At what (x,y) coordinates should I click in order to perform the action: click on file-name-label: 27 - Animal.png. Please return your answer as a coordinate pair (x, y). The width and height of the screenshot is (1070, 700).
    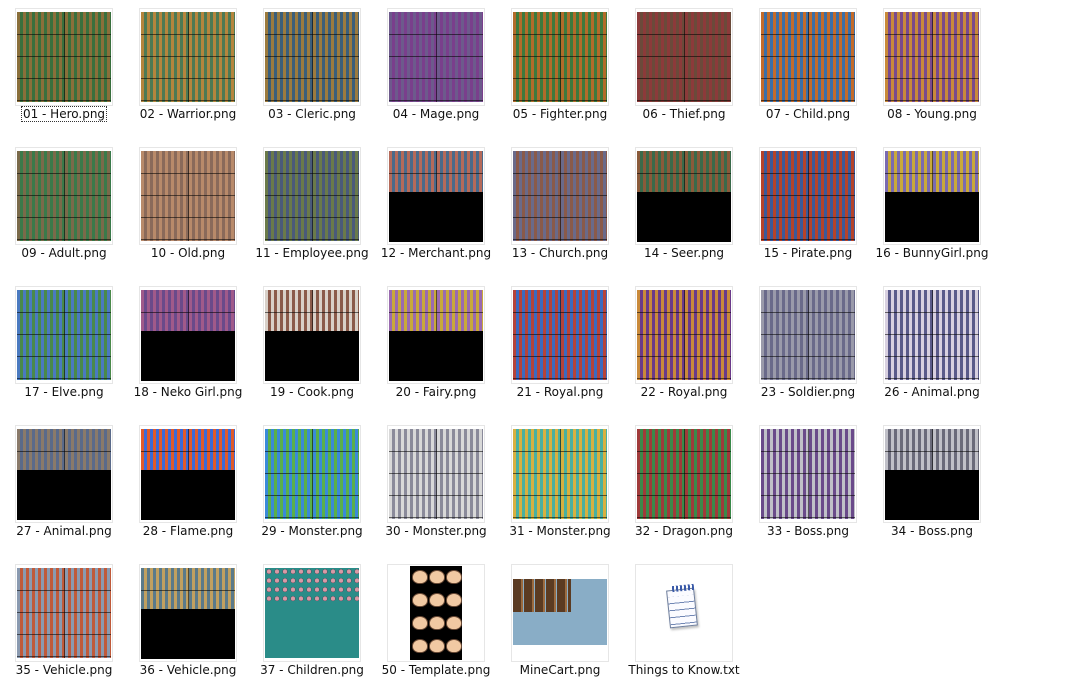
    Looking at the image, I should click on (64, 531).